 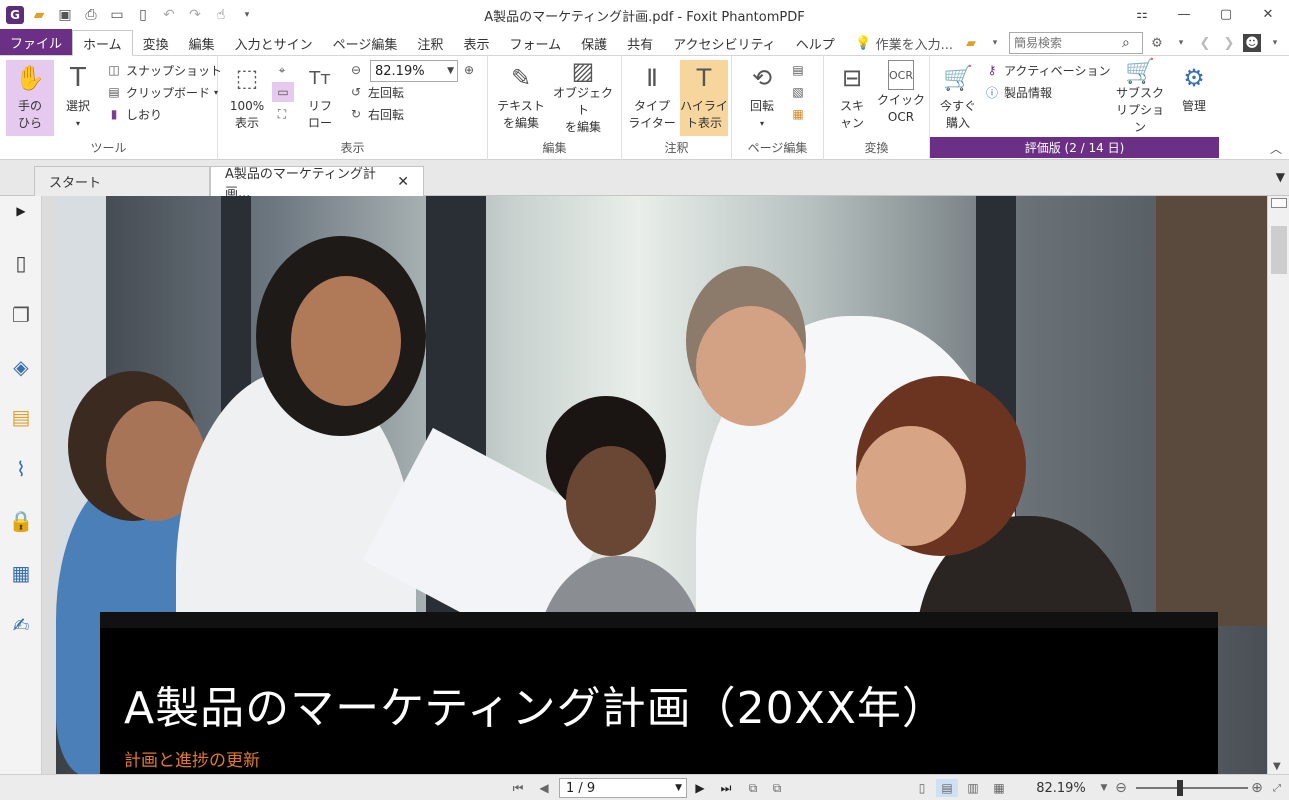 What do you see at coordinates (518, 788) in the screenshot?
I see `first-page-icon: ⏮` at bounding box center [518, 788].